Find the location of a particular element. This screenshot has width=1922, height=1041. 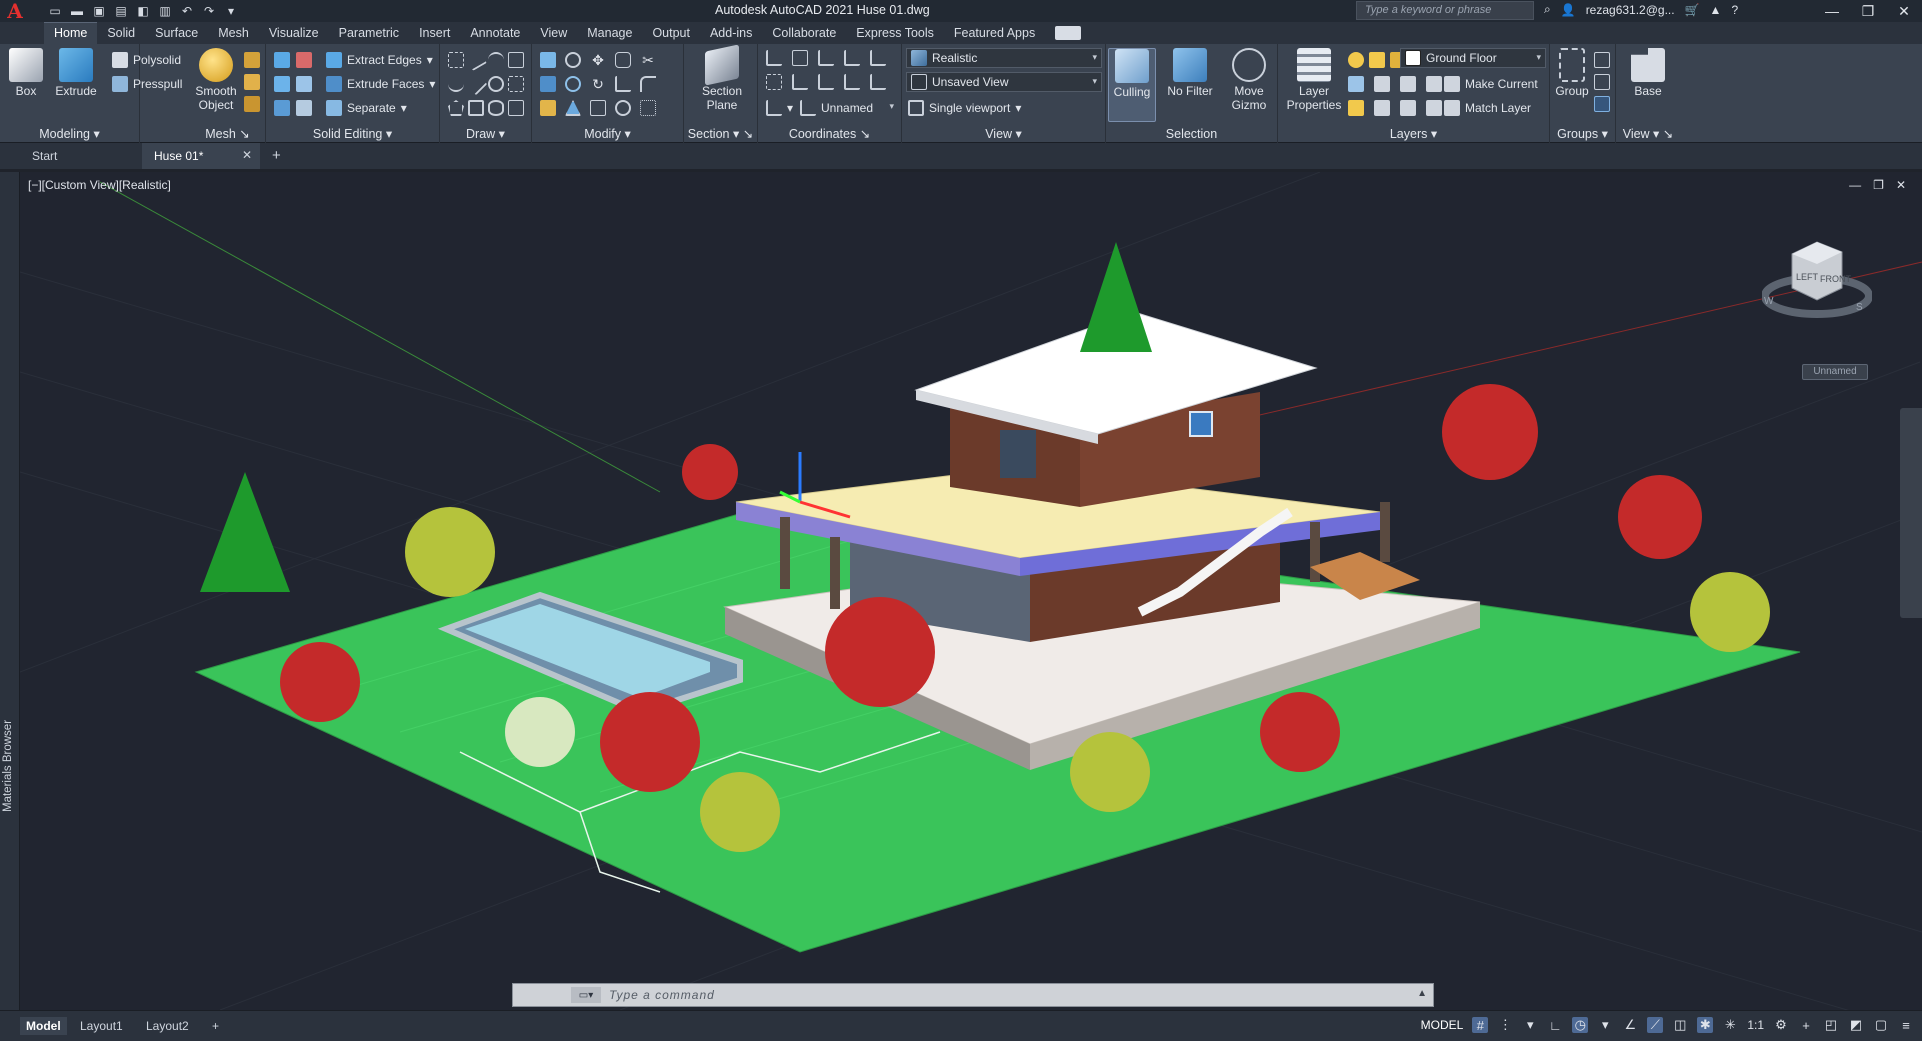

panel-title-modify: Modify ▾ is located at coordinates (607, 134).